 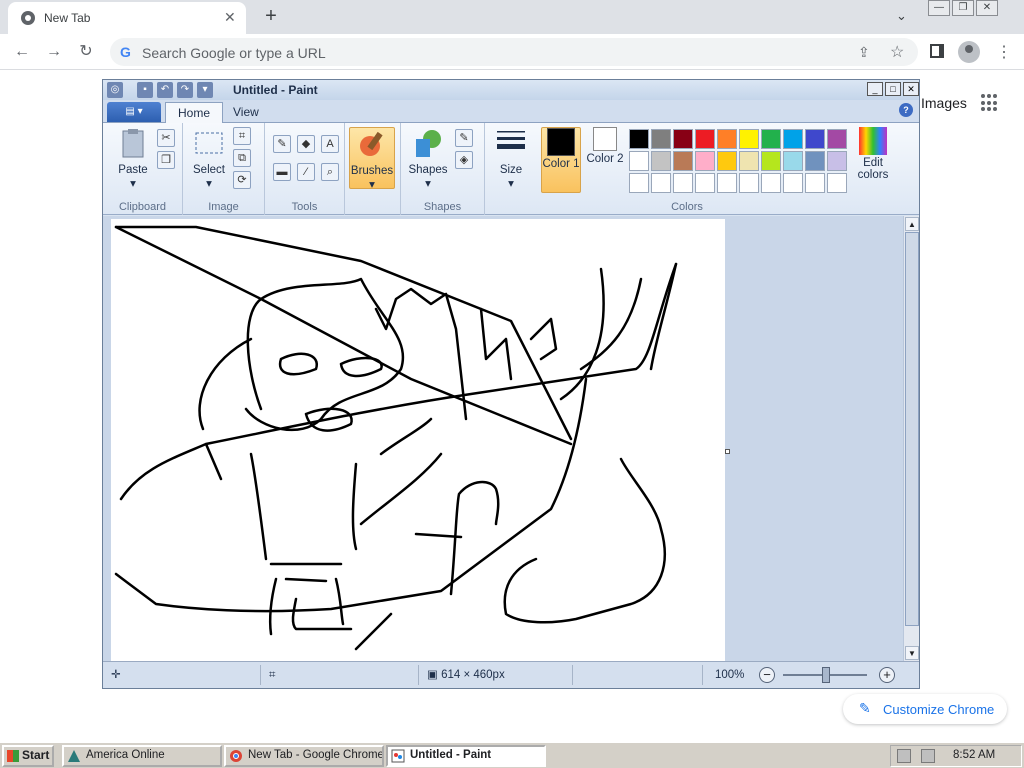 I want to click on pencil-icon: ✎, so click(x=282, y=144).